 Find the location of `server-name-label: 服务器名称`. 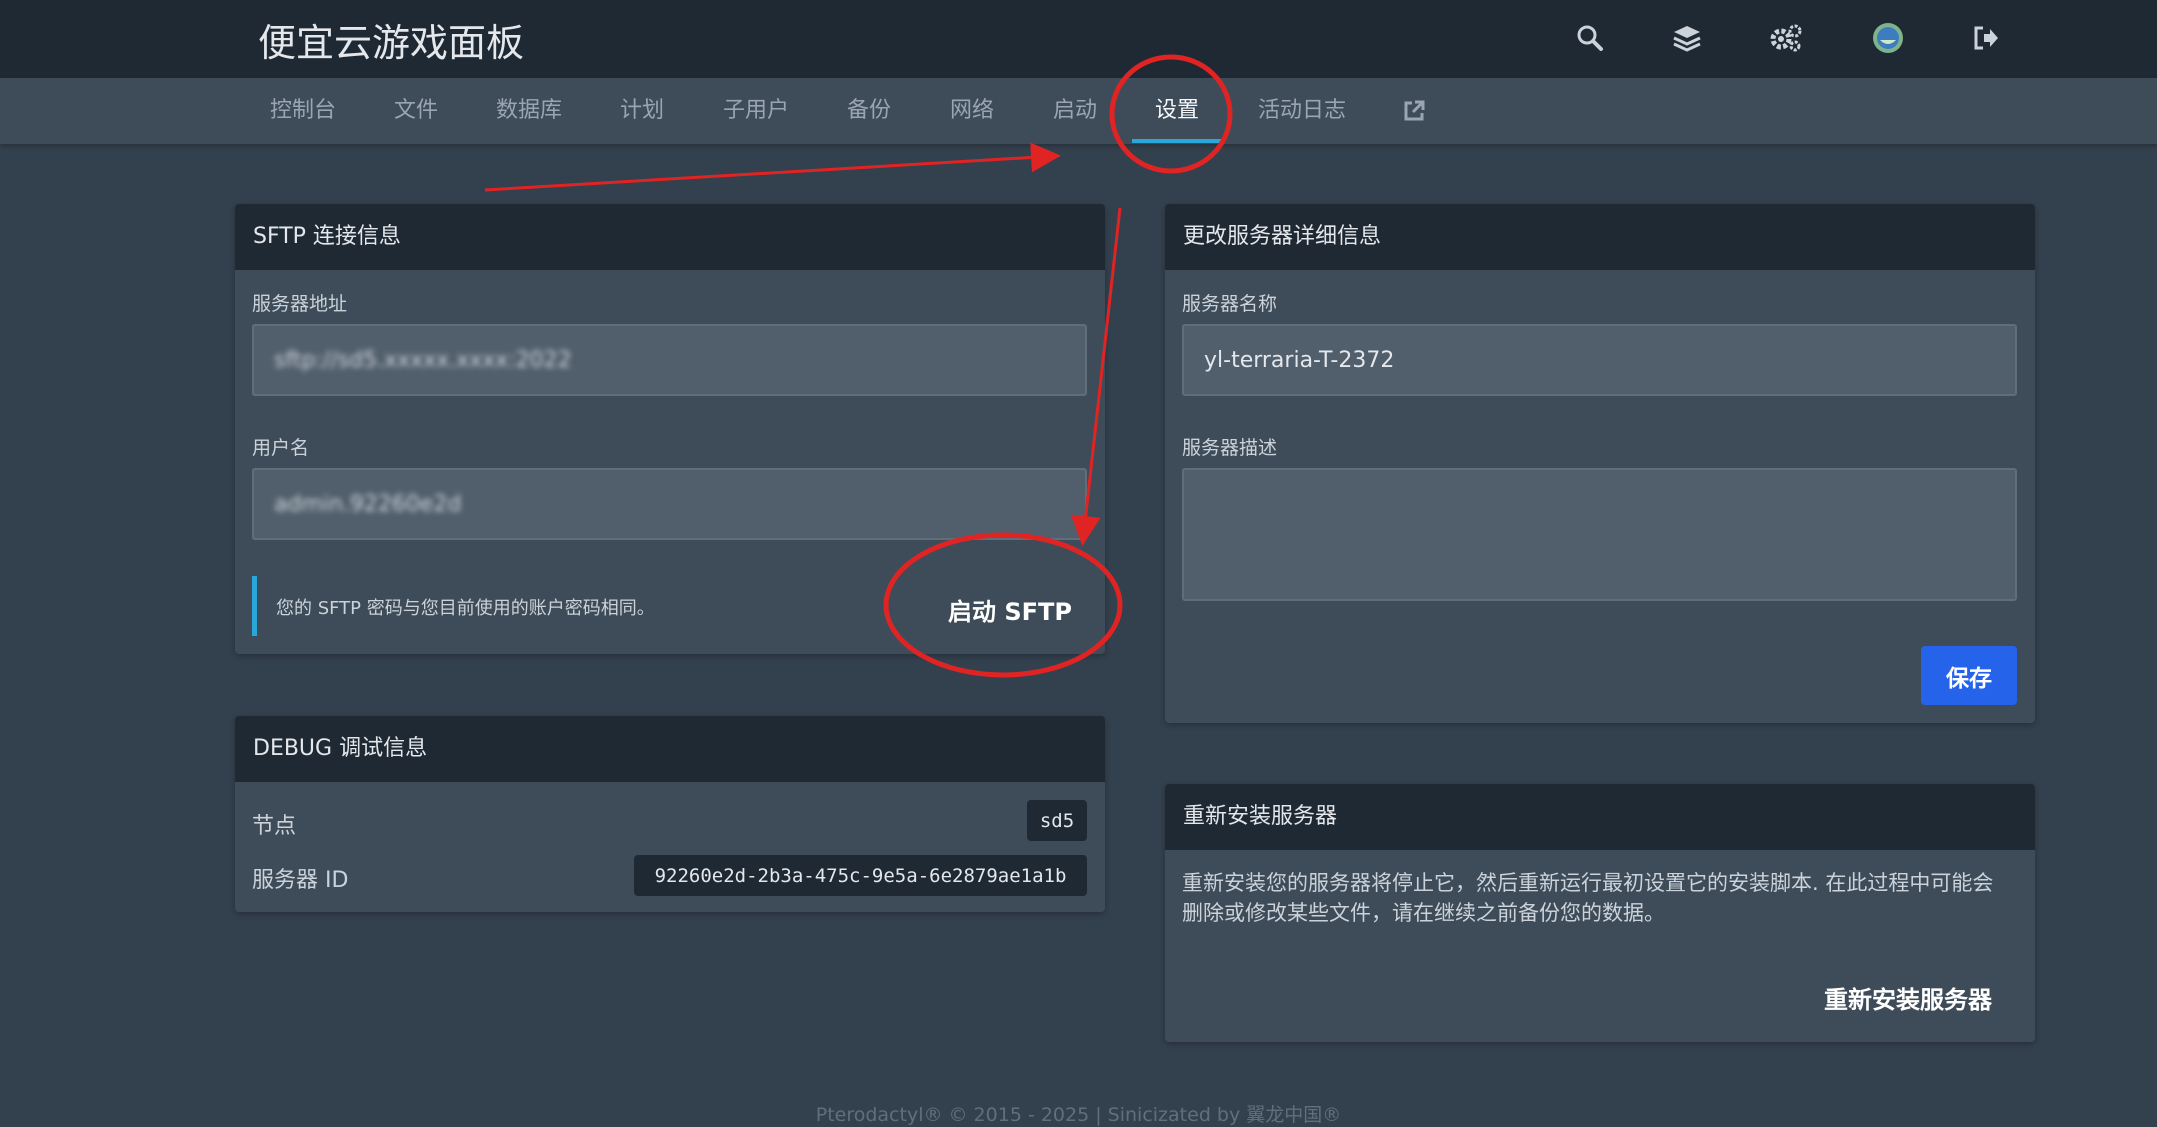

server-name-label: 服务器名称 is located at coordinates (1230, 304).